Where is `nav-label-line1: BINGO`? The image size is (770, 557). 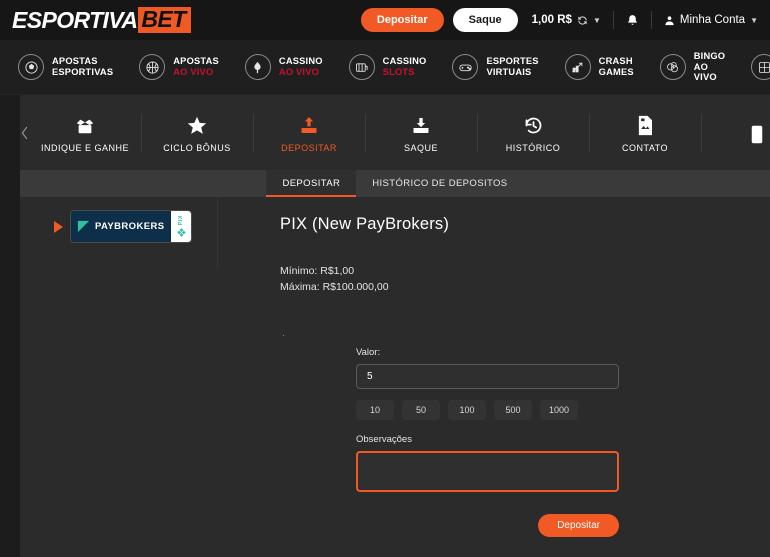 nav-label-line1: BINGO is located at coordinates (709, 55).